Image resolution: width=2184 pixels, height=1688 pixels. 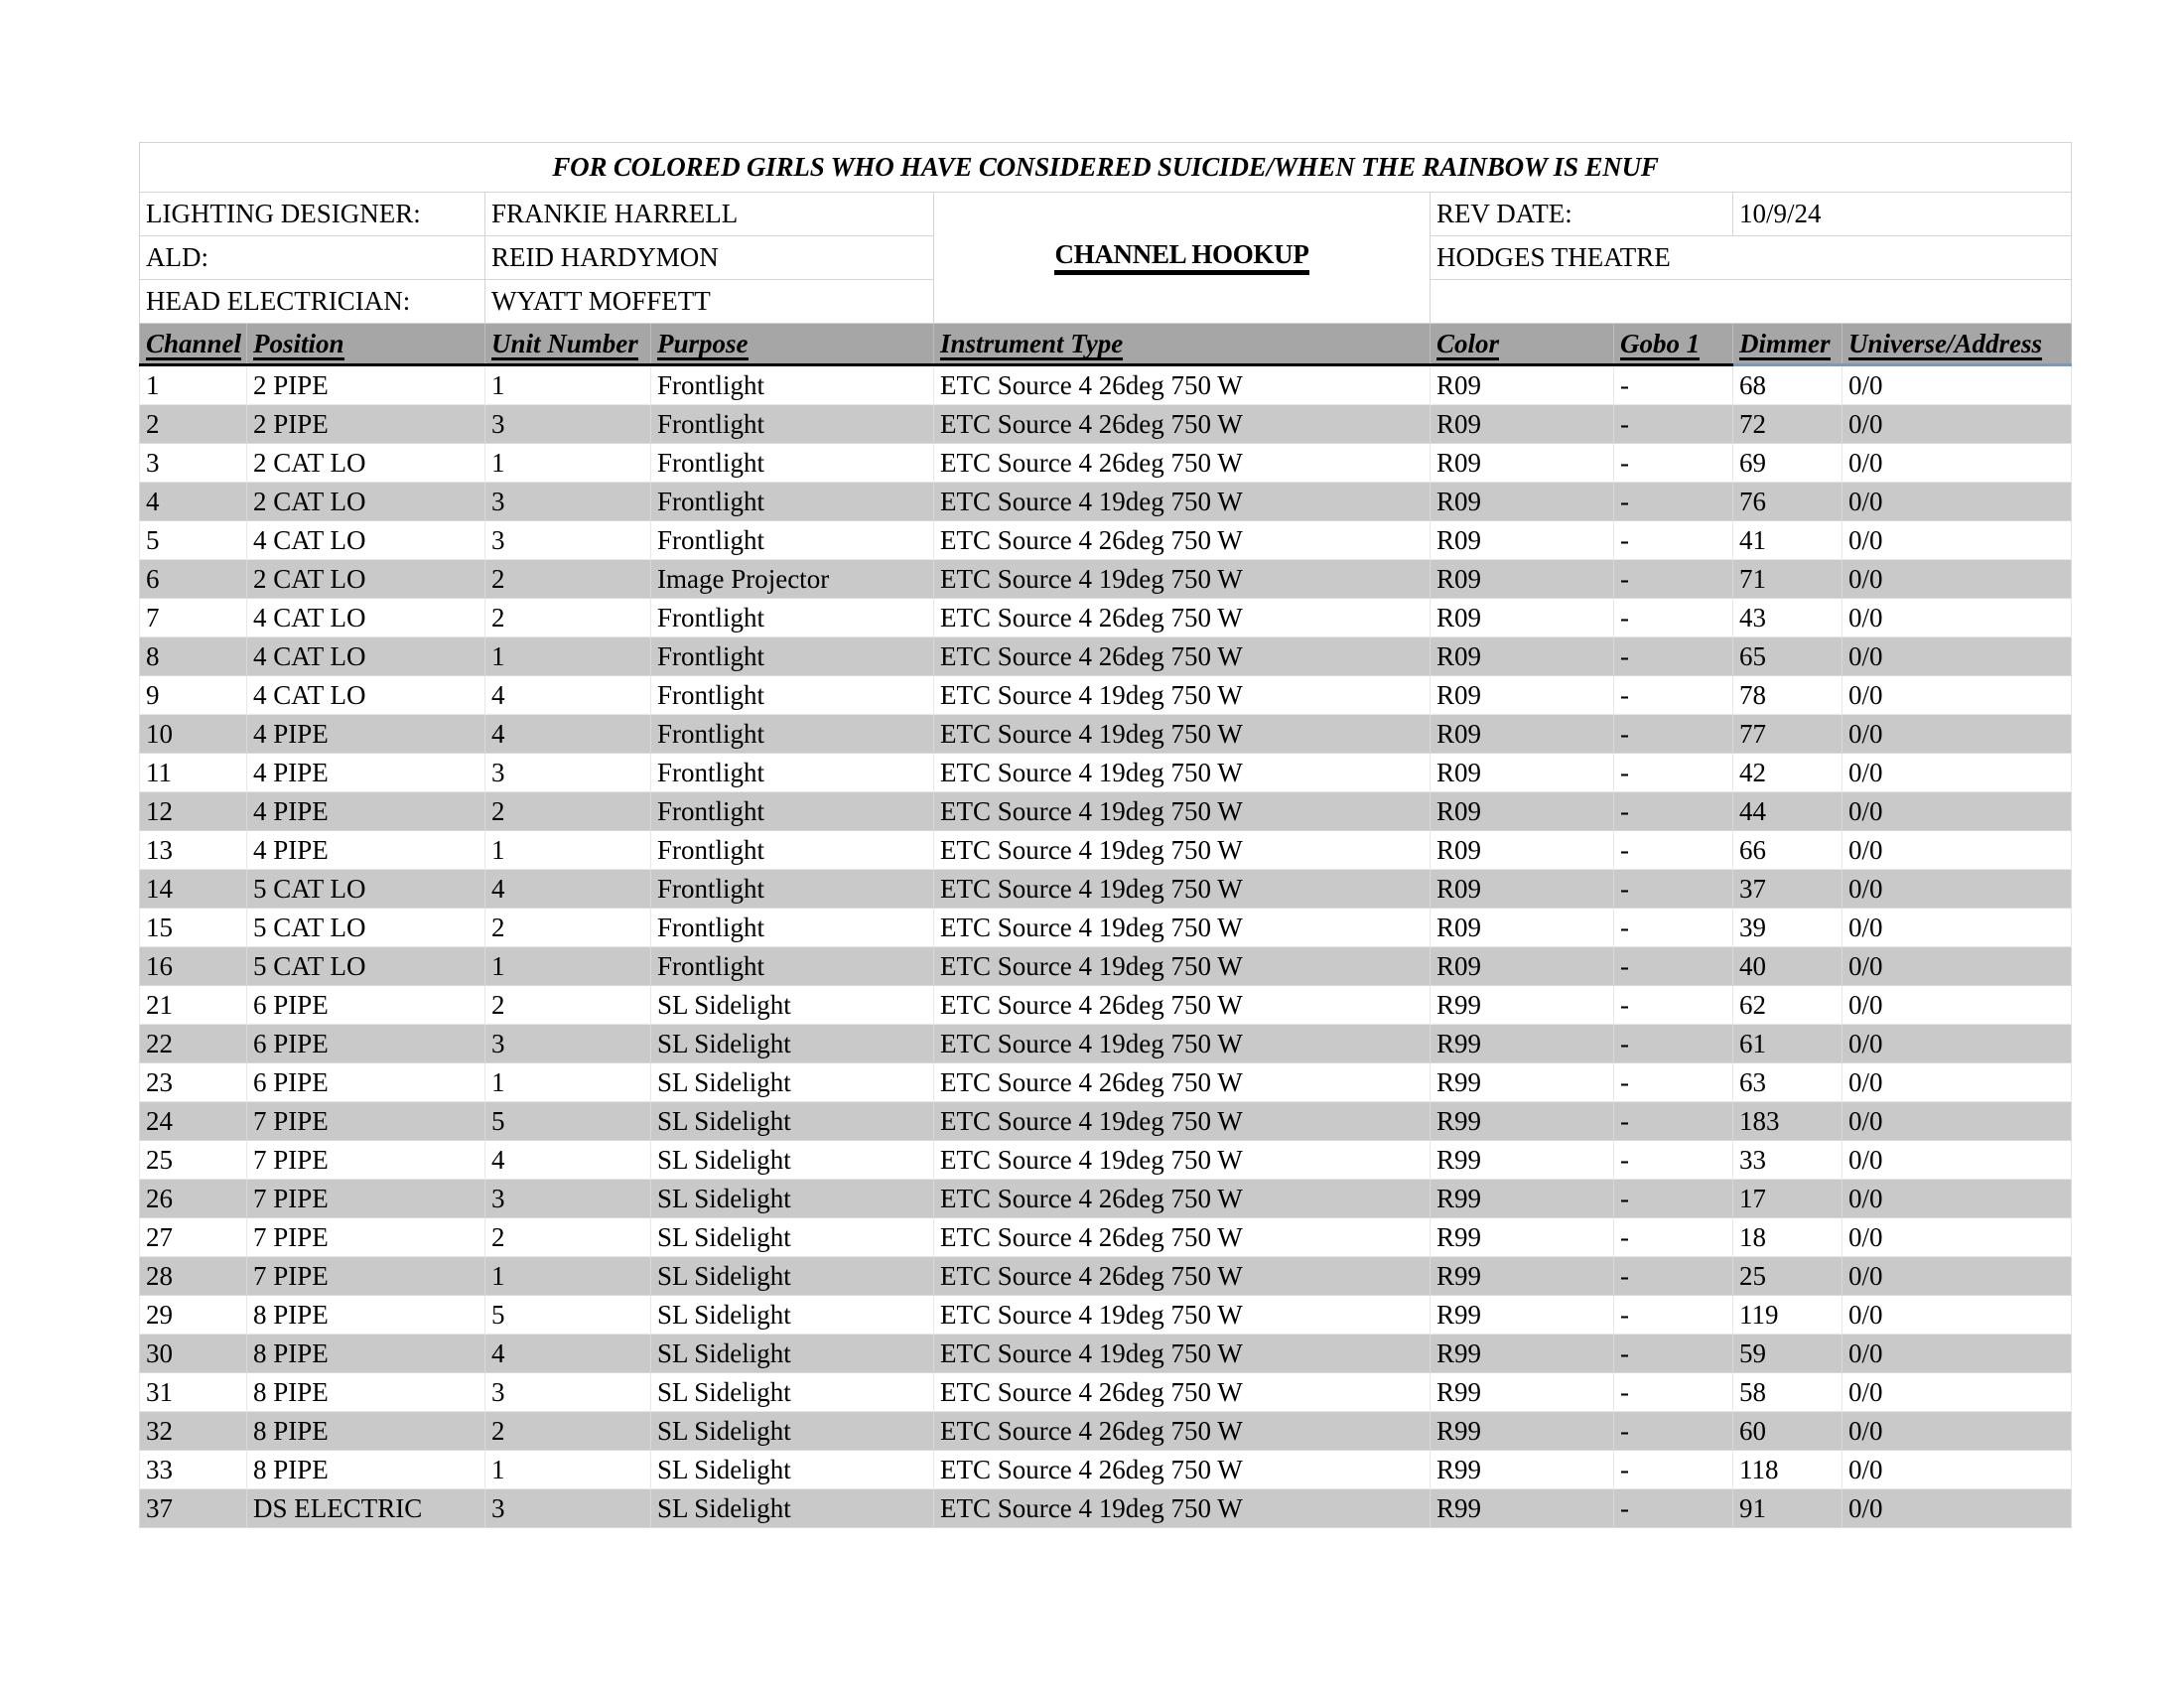 What do you see at coordinates (193, 1315) in the screenshot?
I see `cell-channel: 29` at bounding box center [193, 1315].